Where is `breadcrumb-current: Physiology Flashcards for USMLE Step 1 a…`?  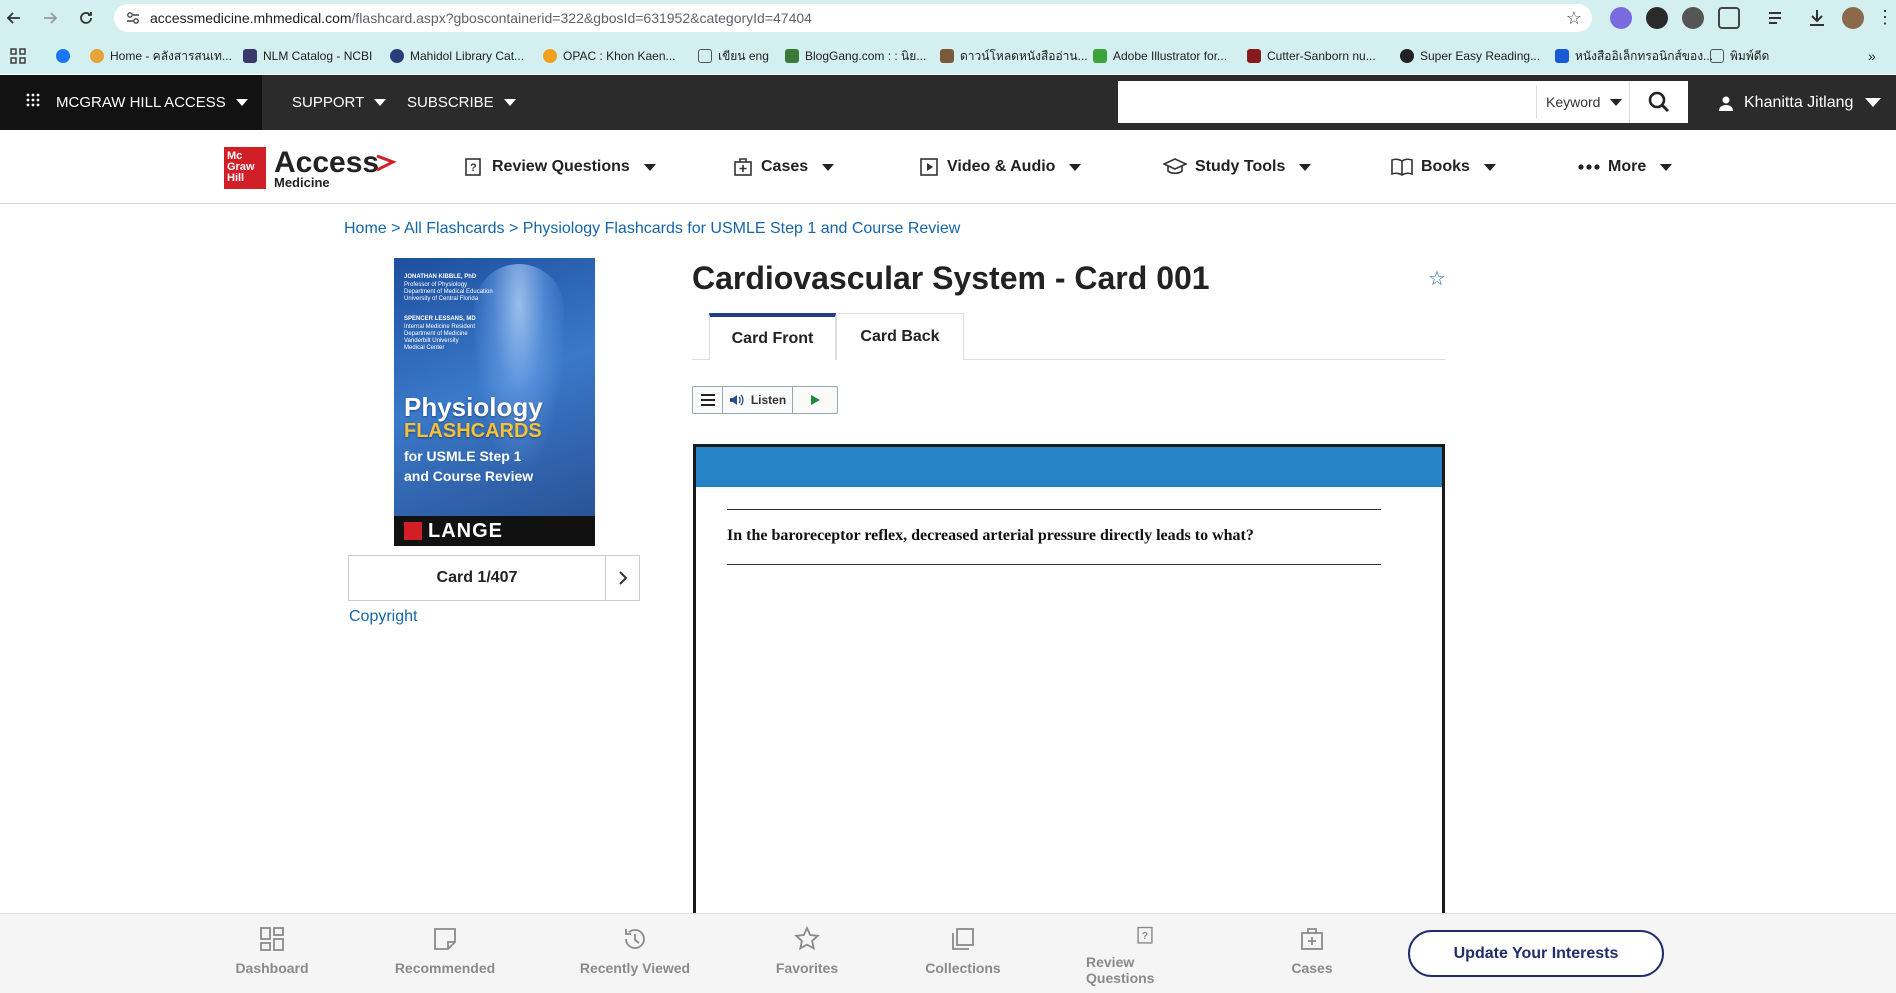
breadcrumb-current: Physiology Flashcards for USMLE Step 1 a… is located at coordinates (742, 228).